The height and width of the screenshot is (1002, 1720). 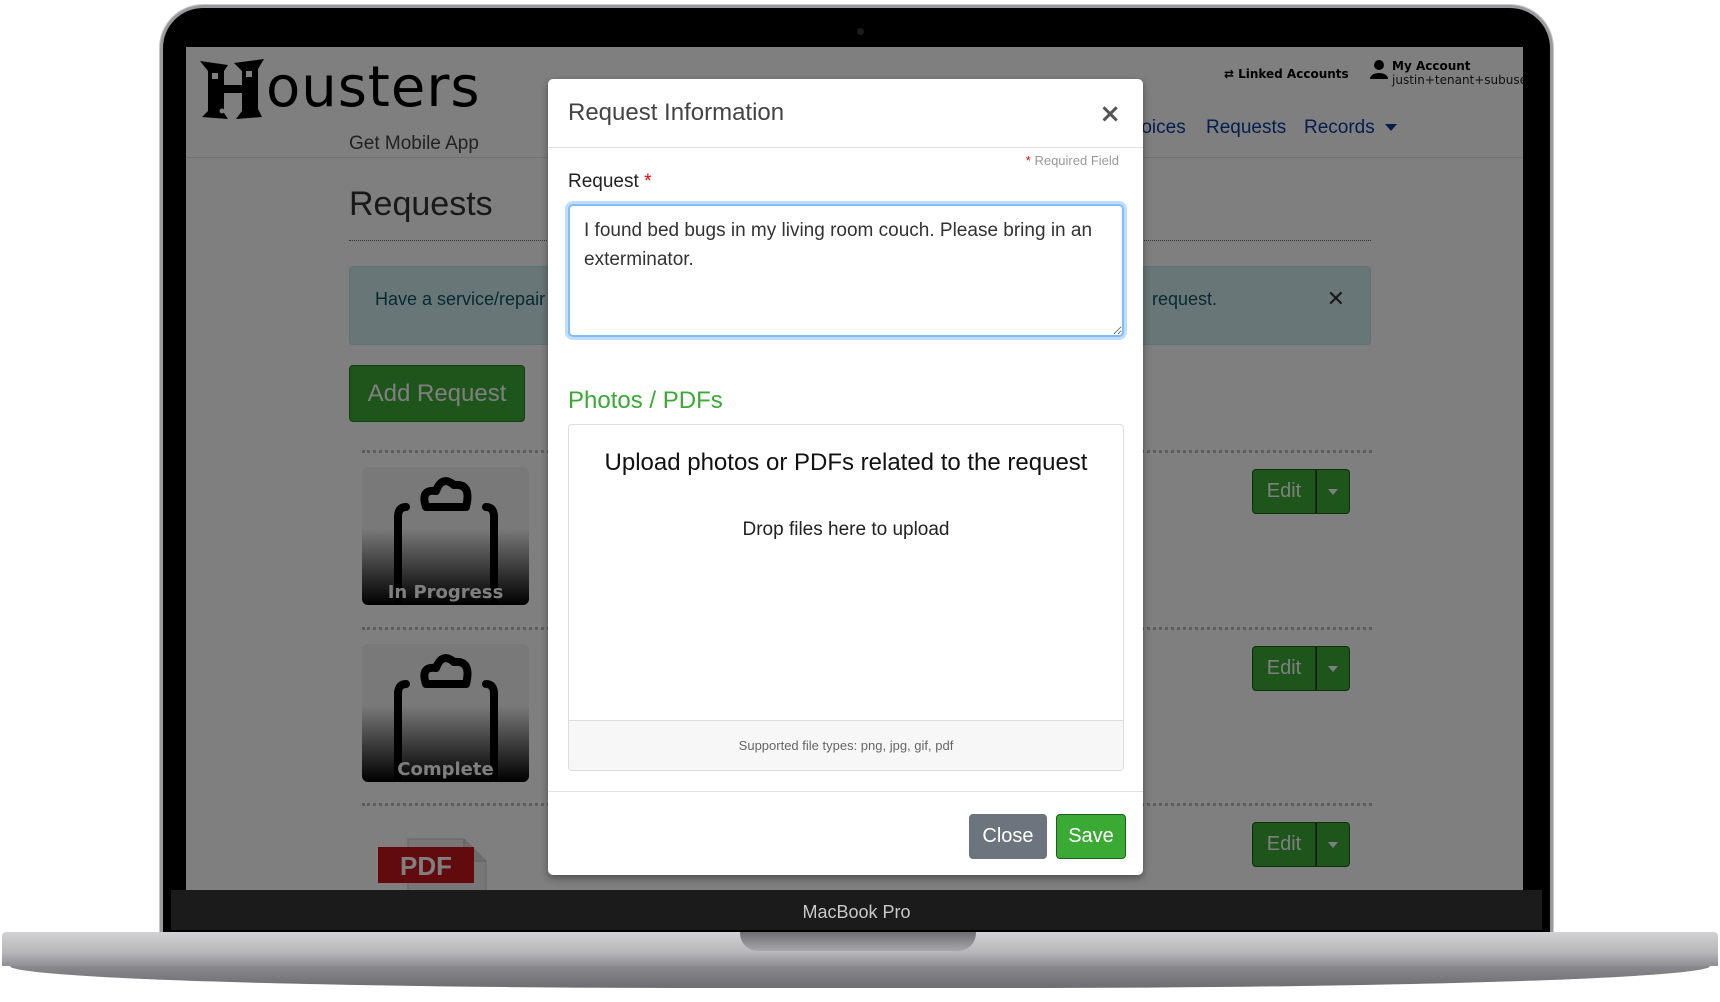 I want to click on modal-header: Request Information ×, so click(x=845, y=113).